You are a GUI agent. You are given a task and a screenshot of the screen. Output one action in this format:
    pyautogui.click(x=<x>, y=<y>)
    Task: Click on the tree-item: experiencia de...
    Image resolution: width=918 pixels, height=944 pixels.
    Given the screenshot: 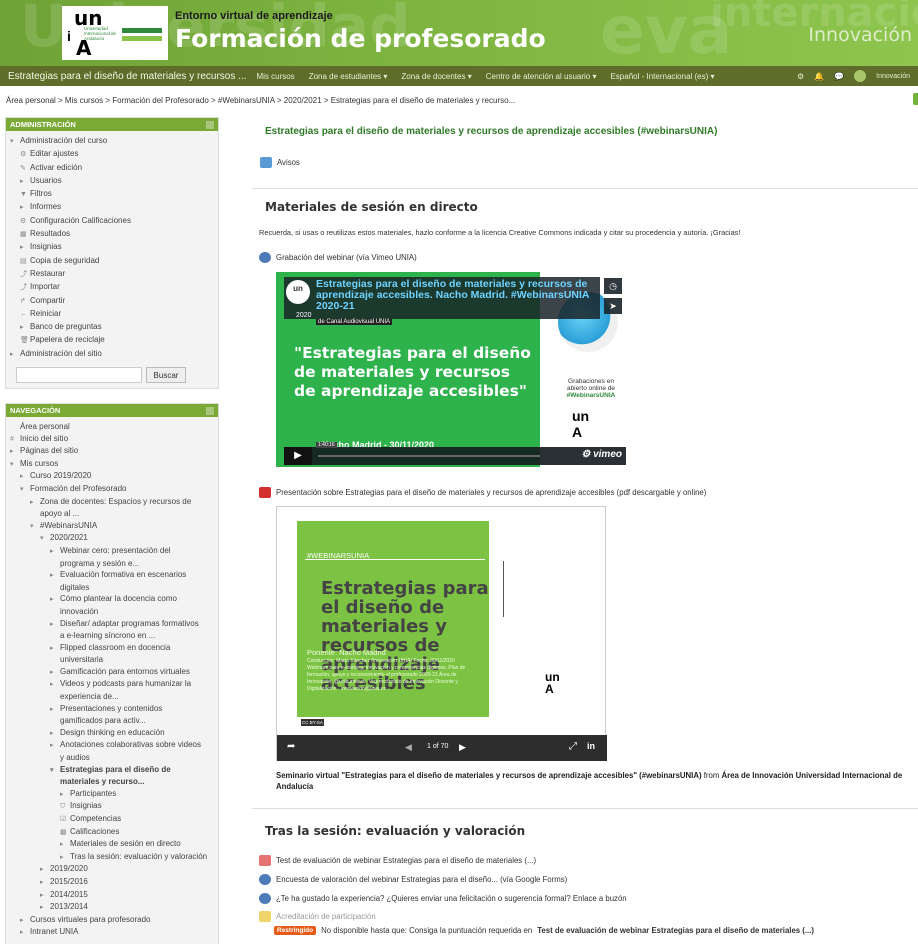 What is the action you would take?
    pyautogui.click(x=112, y=697)
    